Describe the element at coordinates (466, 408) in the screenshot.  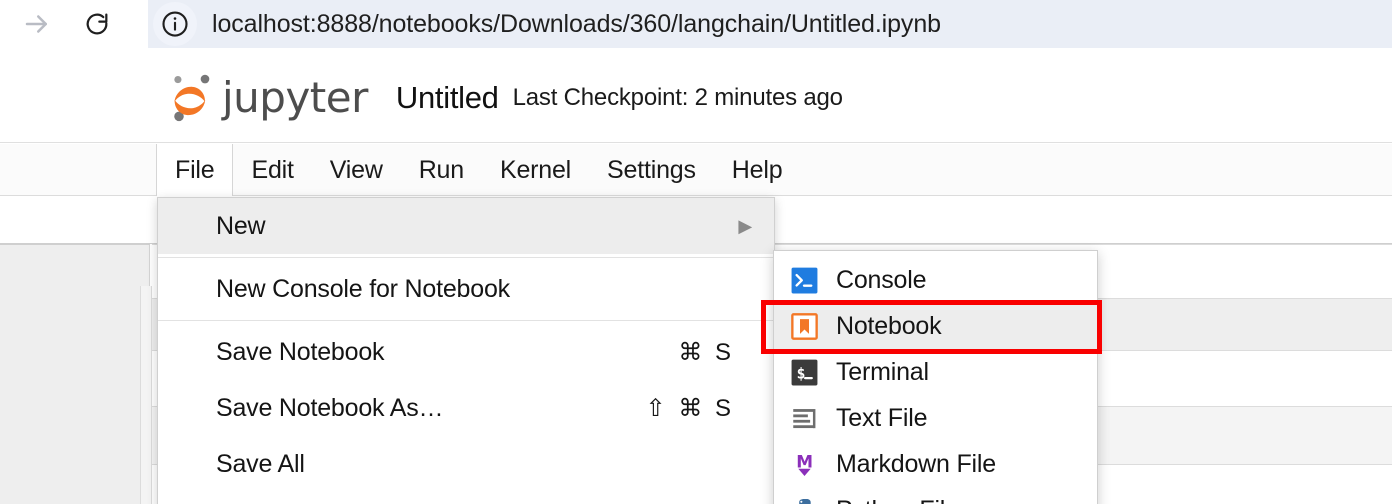
I see `file-menu-item-save-notebook-as: Save Notebook As… ⇧ ⌘ S` at that location.